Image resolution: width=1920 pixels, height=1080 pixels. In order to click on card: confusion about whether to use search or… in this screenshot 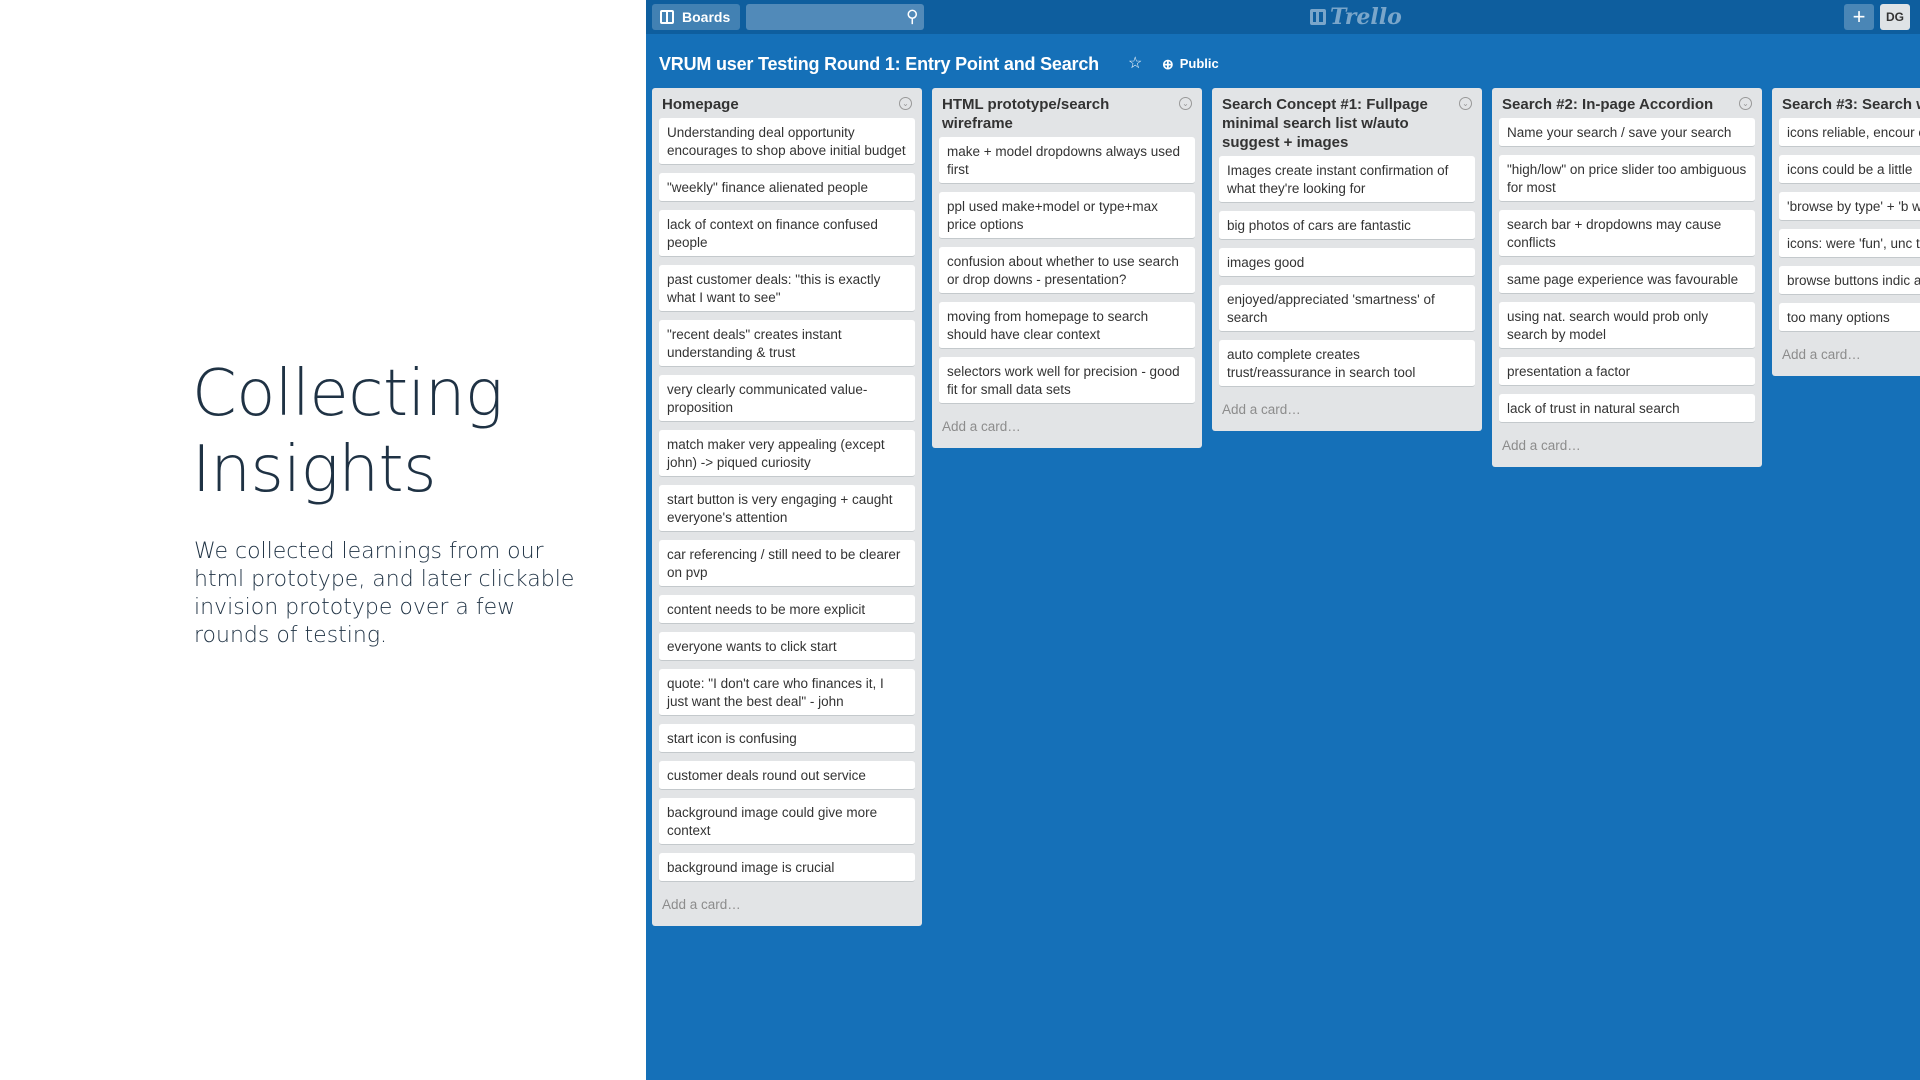, I will do `click(1067, 270)`.